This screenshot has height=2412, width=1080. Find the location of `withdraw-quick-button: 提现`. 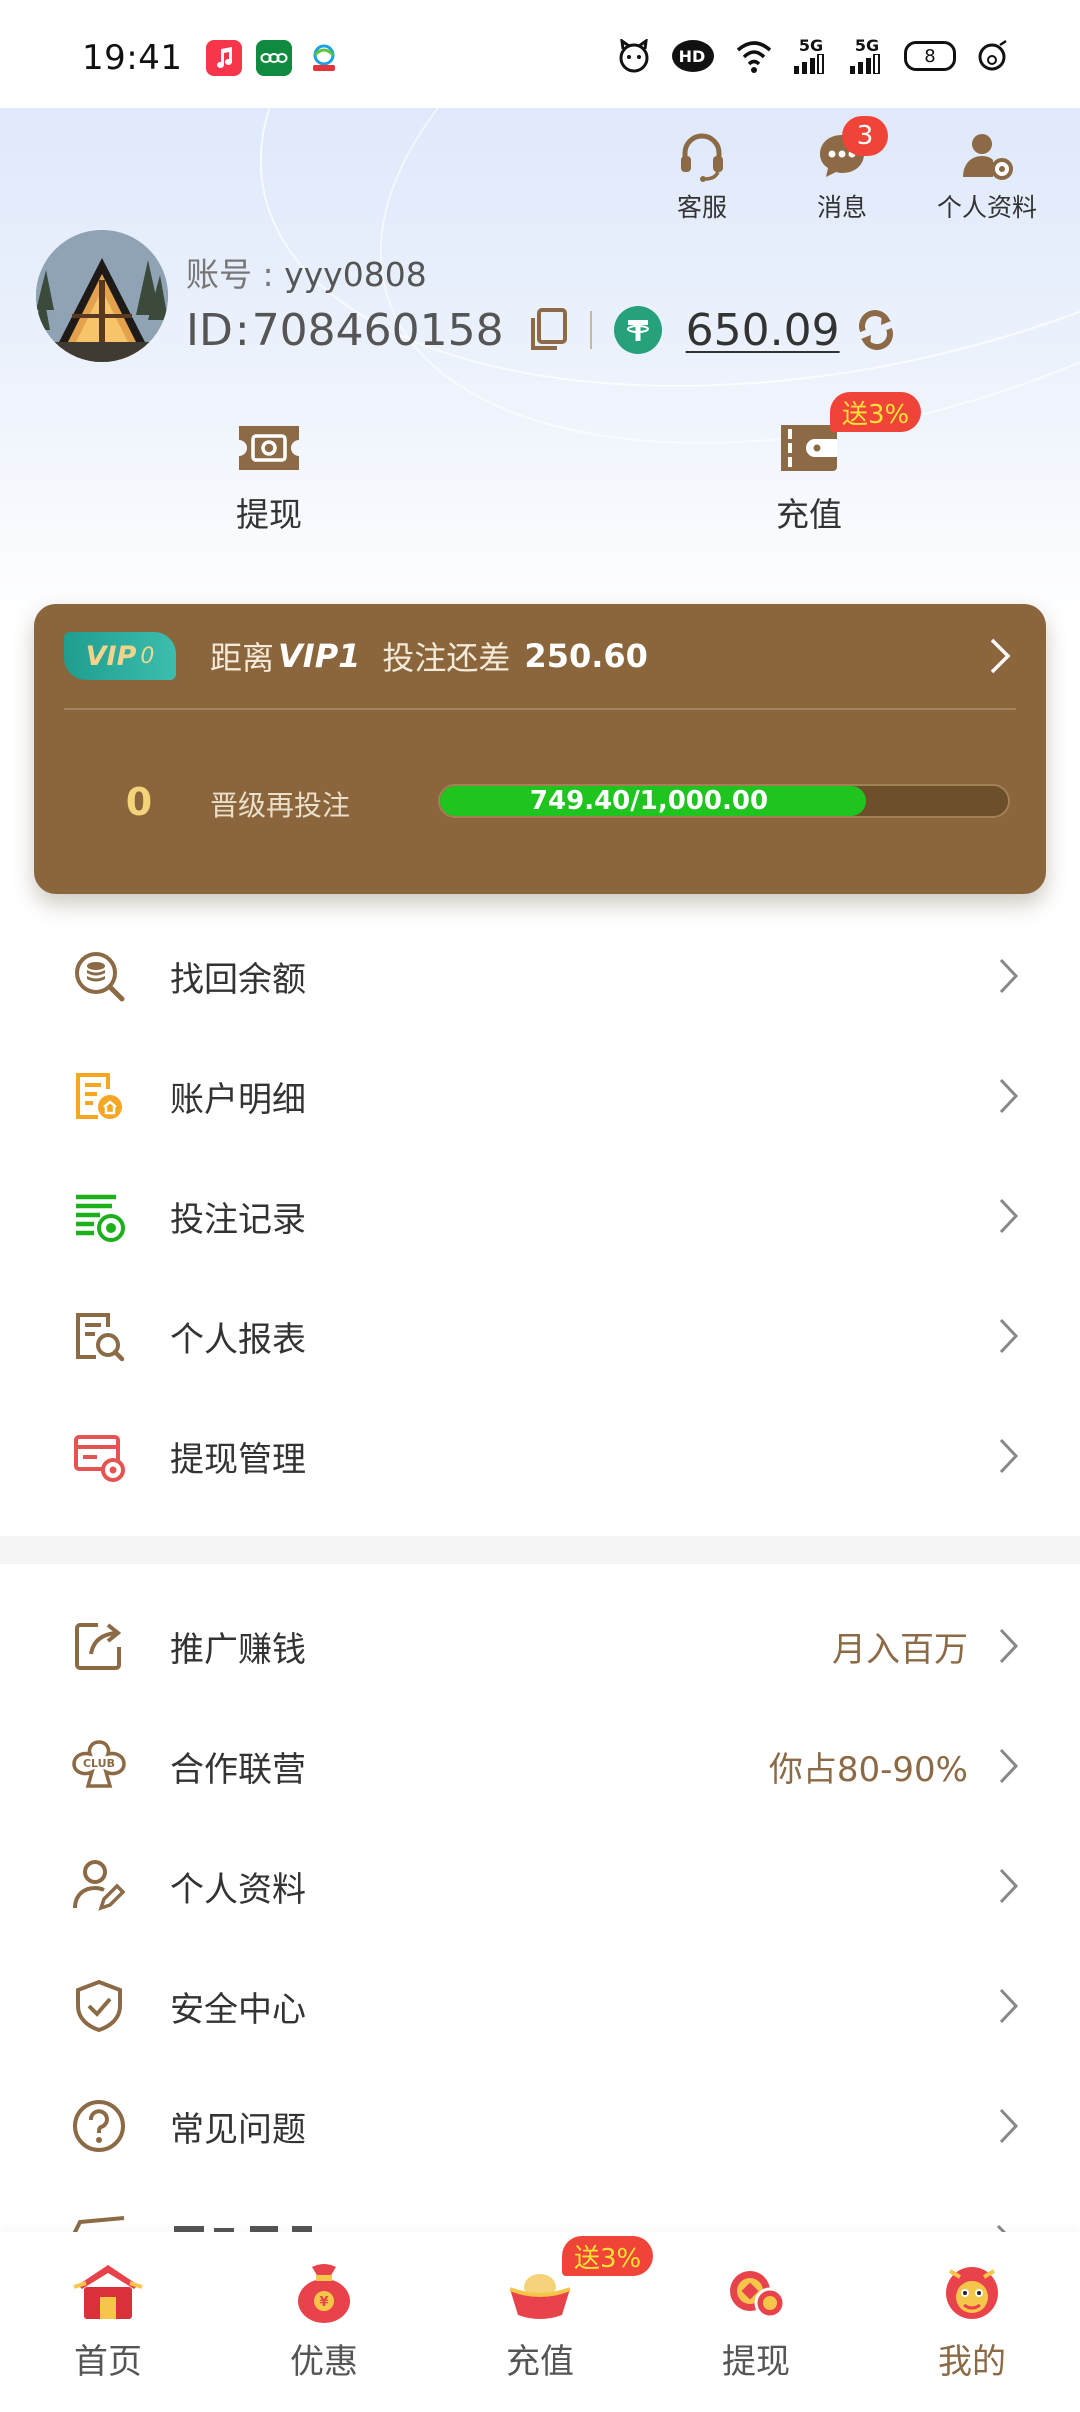

withdraw-quick-button: 提现 is located at coordinates (269, 477).